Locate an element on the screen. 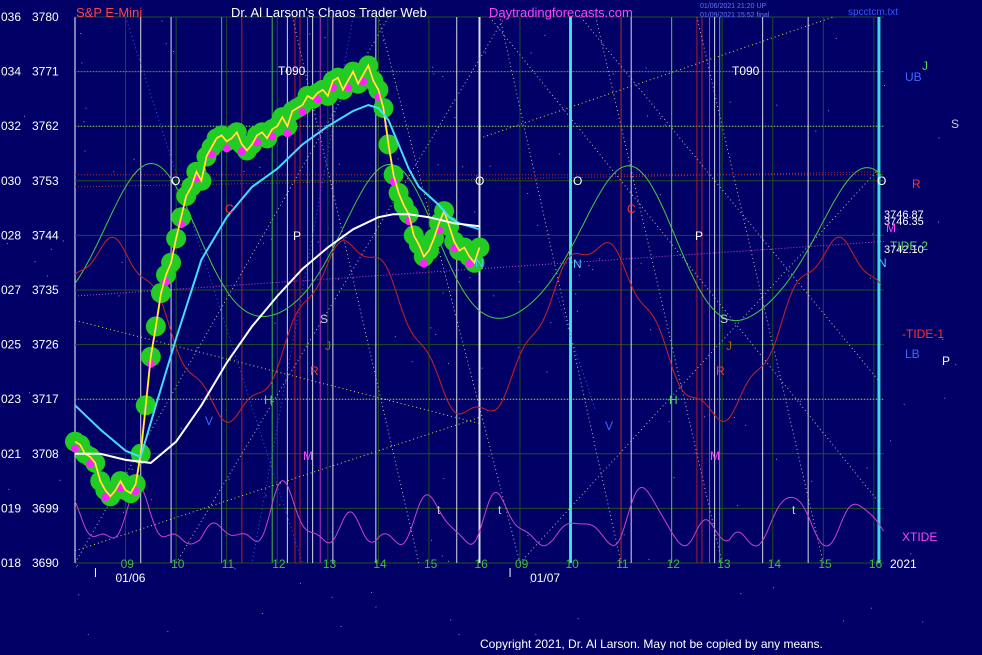 The height and width of the screenshot is (655, 982). site-link: Daytradingforecasts.com is located at coordinates (561, 12).